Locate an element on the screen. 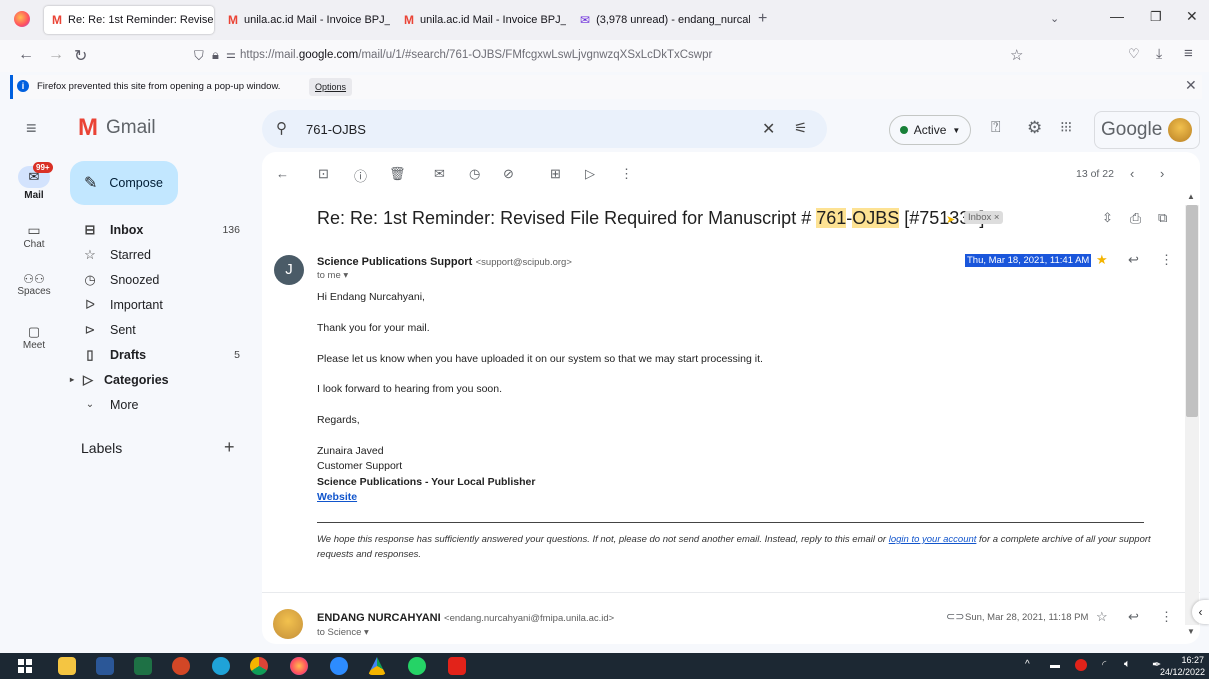 This screenshot has width=1209, height=679. excel-icon is located at coordinates (143, 666).